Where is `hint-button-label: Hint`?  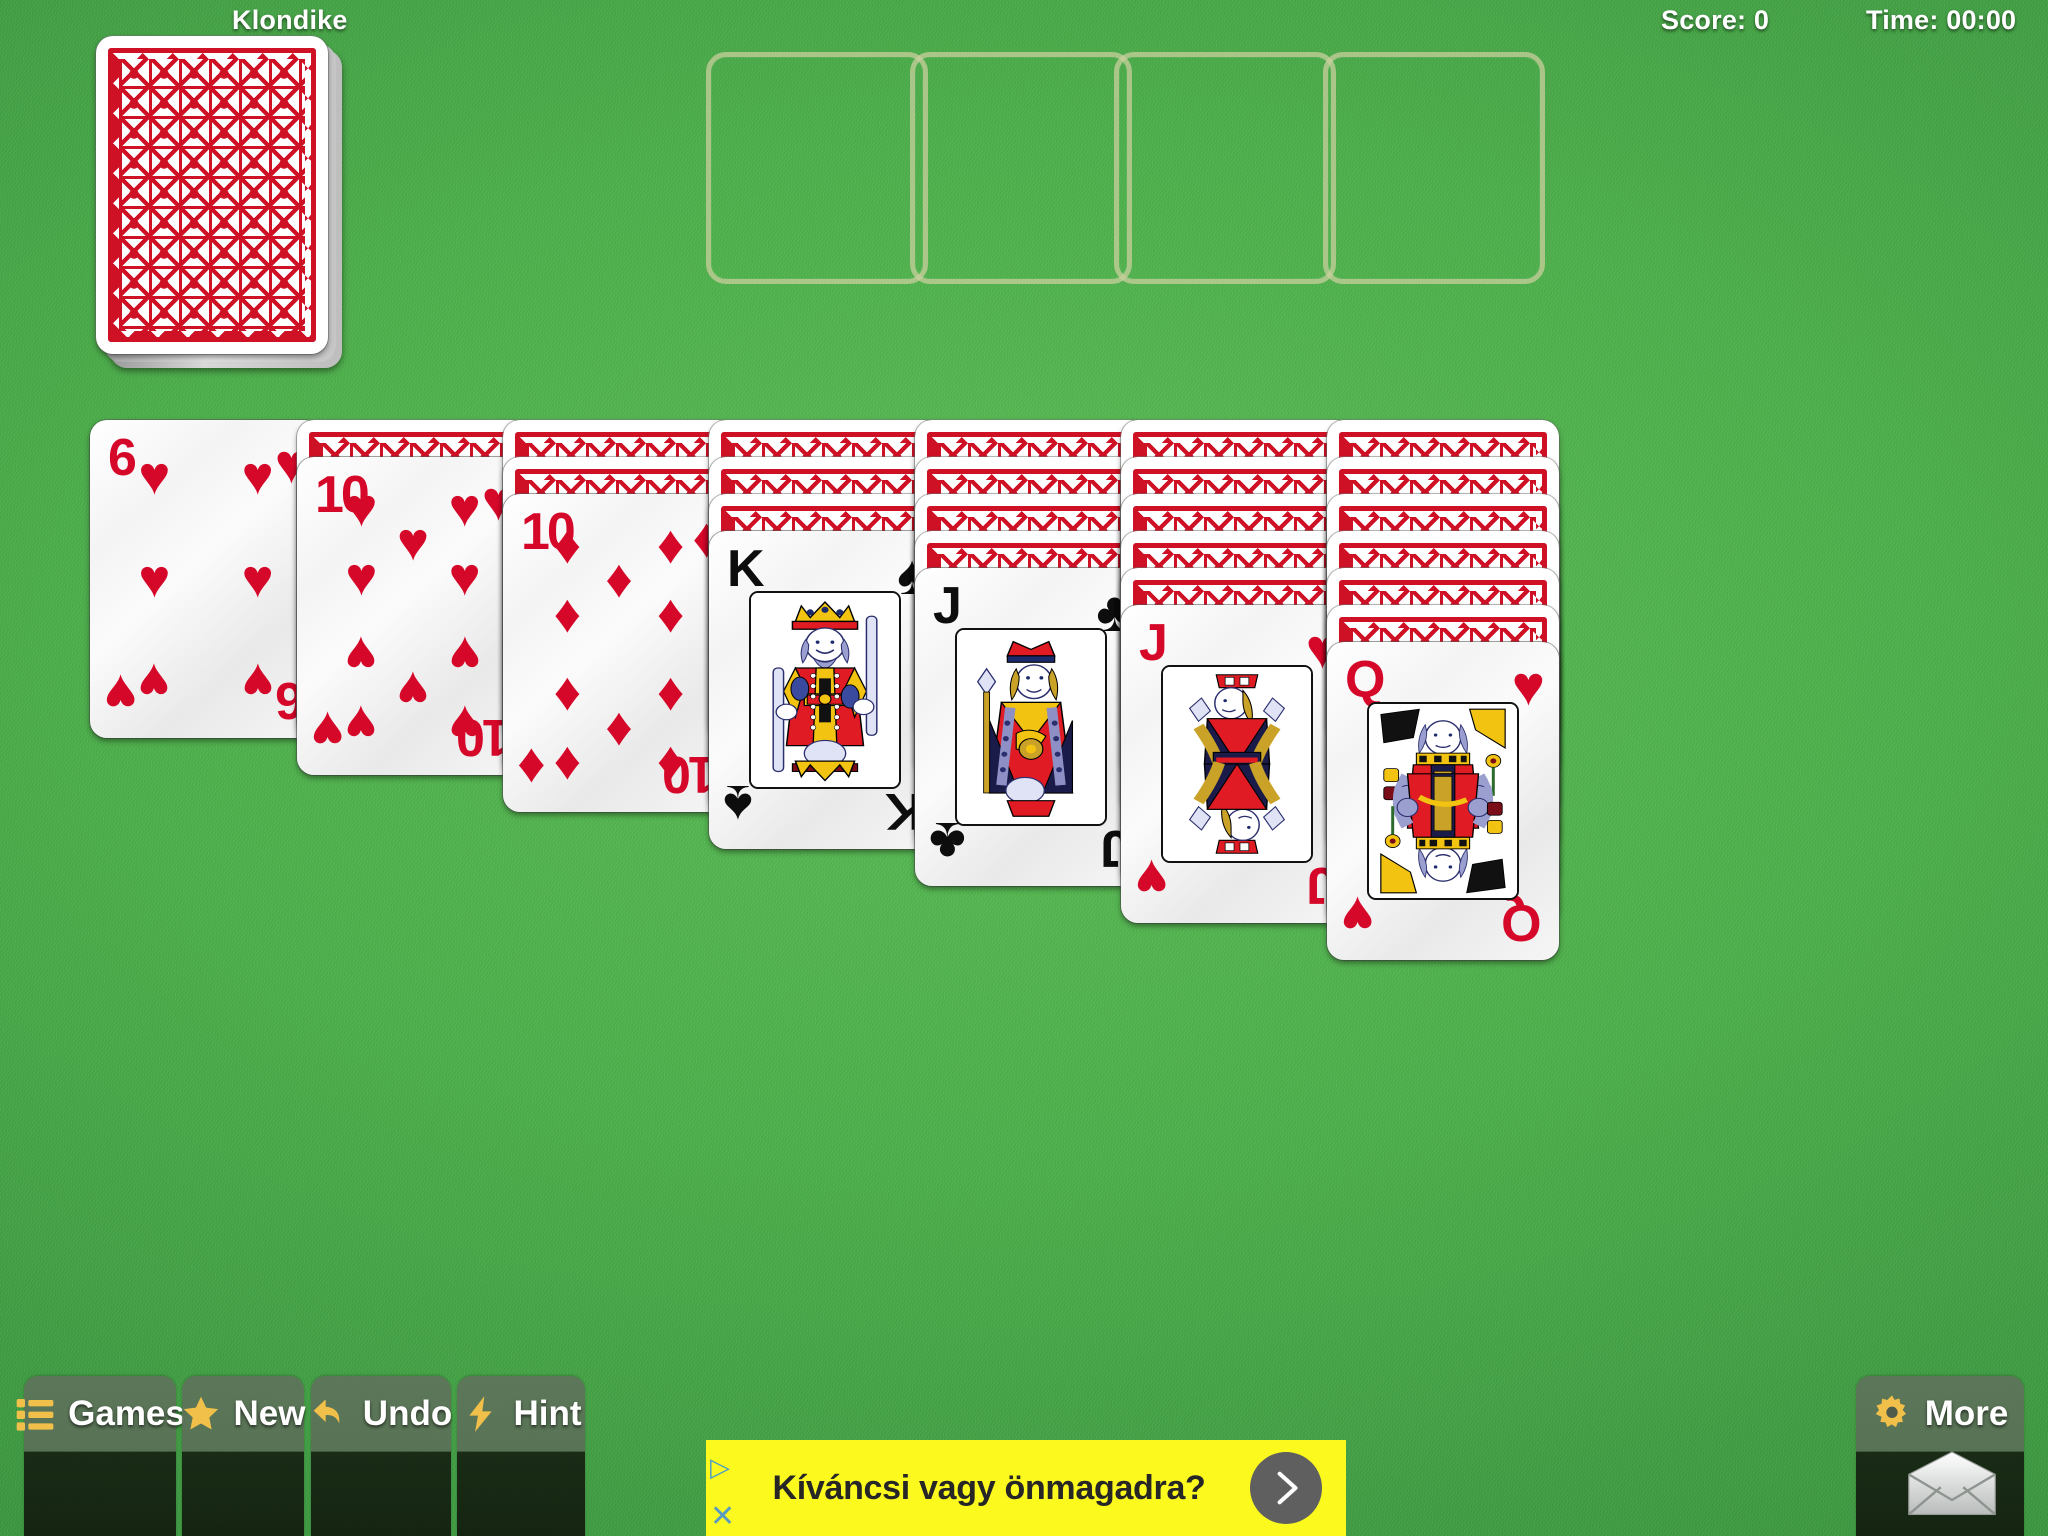 hint-button-label: Hint is located at coordinates (547, 1413).